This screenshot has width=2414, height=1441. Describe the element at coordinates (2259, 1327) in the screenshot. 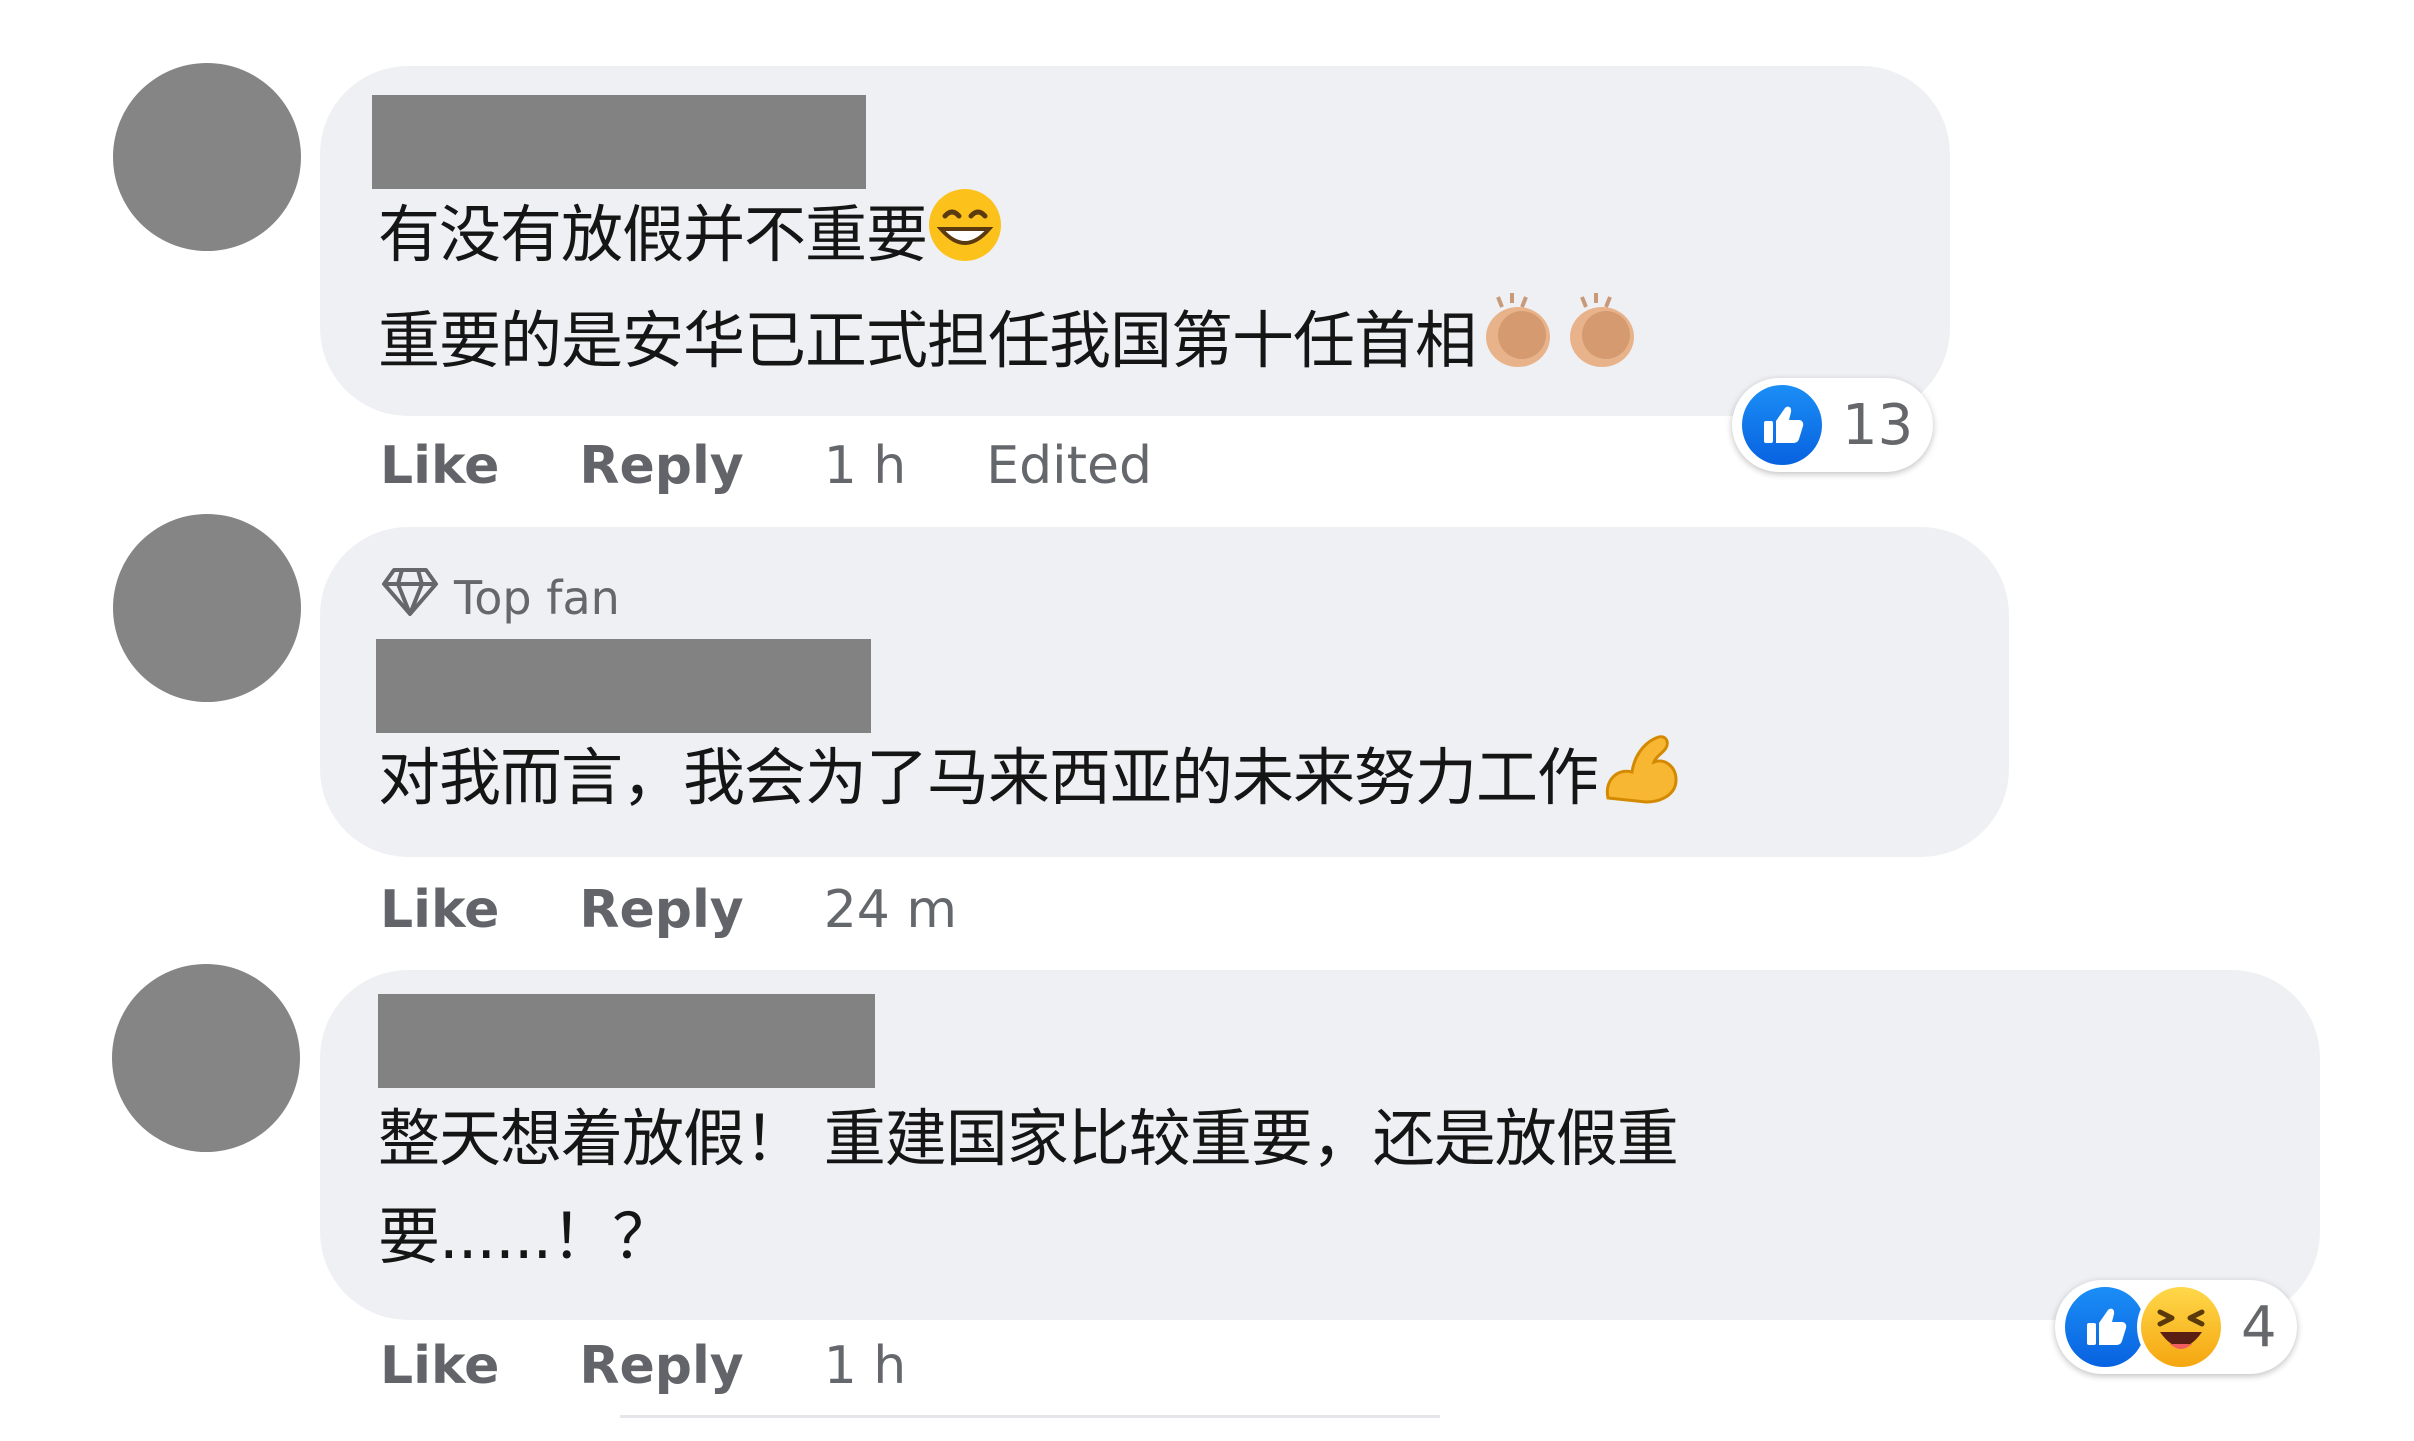

I see `reaction-count: 4` at that location.